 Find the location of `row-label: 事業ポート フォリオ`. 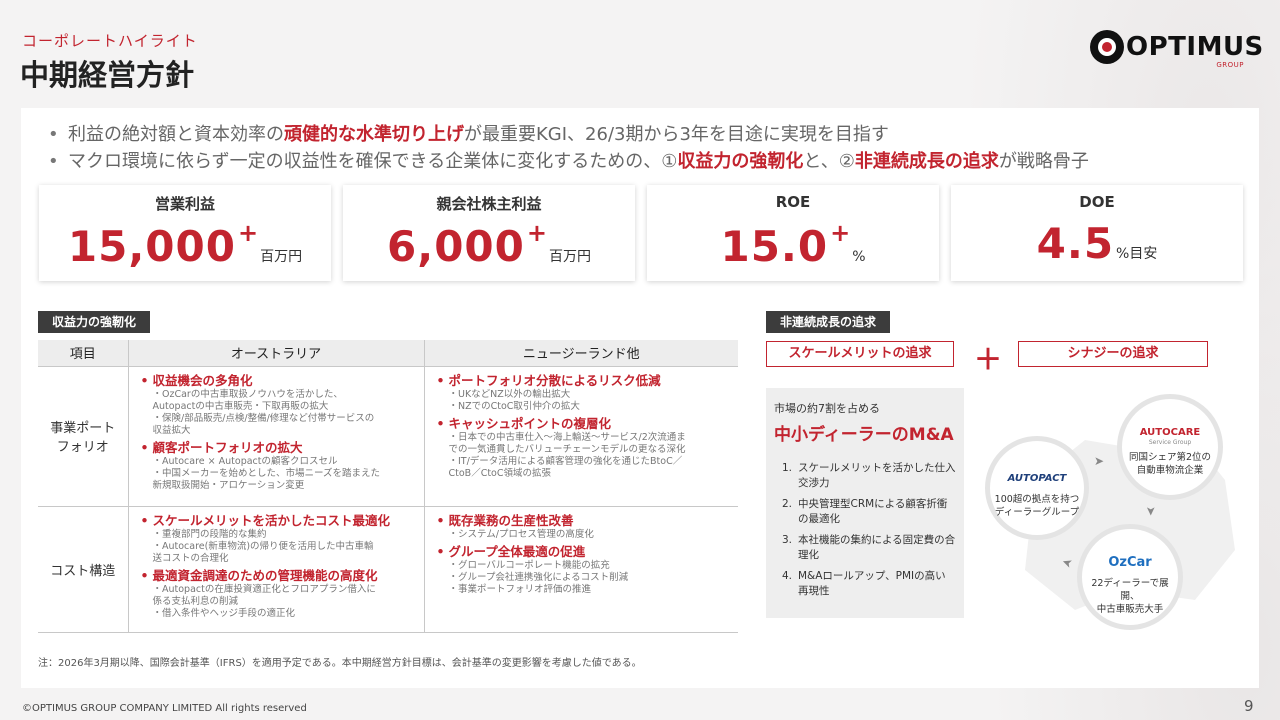

row-label: 事業ポート フォリオ is located at coordinates (83, 435).